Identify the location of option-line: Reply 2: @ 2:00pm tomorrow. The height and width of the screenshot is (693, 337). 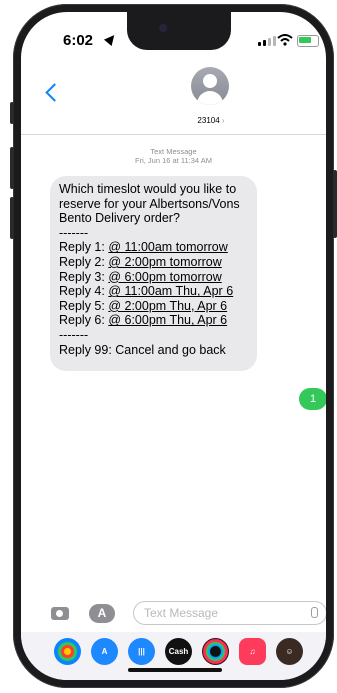
(153, 262).